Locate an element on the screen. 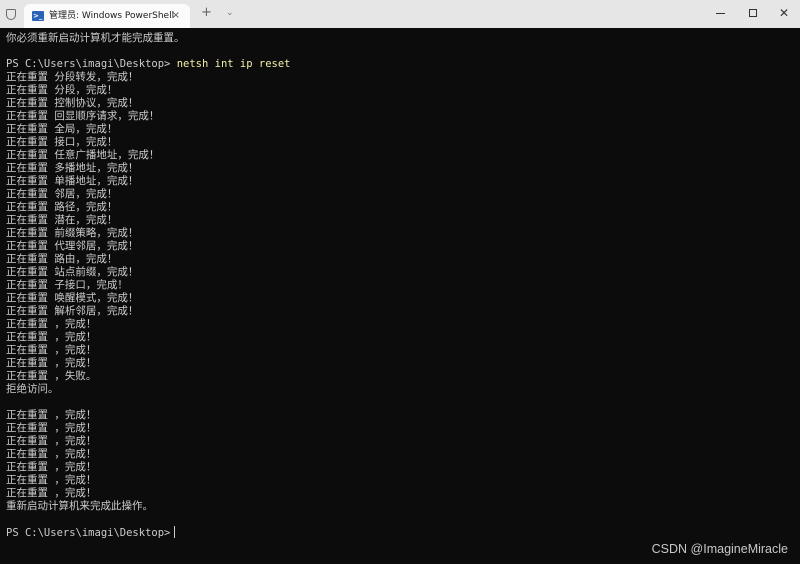 The height and width of the screenshot is (564, 800). output-line: 正在重置 接口，完成！ is located at coordinates (62, 142).